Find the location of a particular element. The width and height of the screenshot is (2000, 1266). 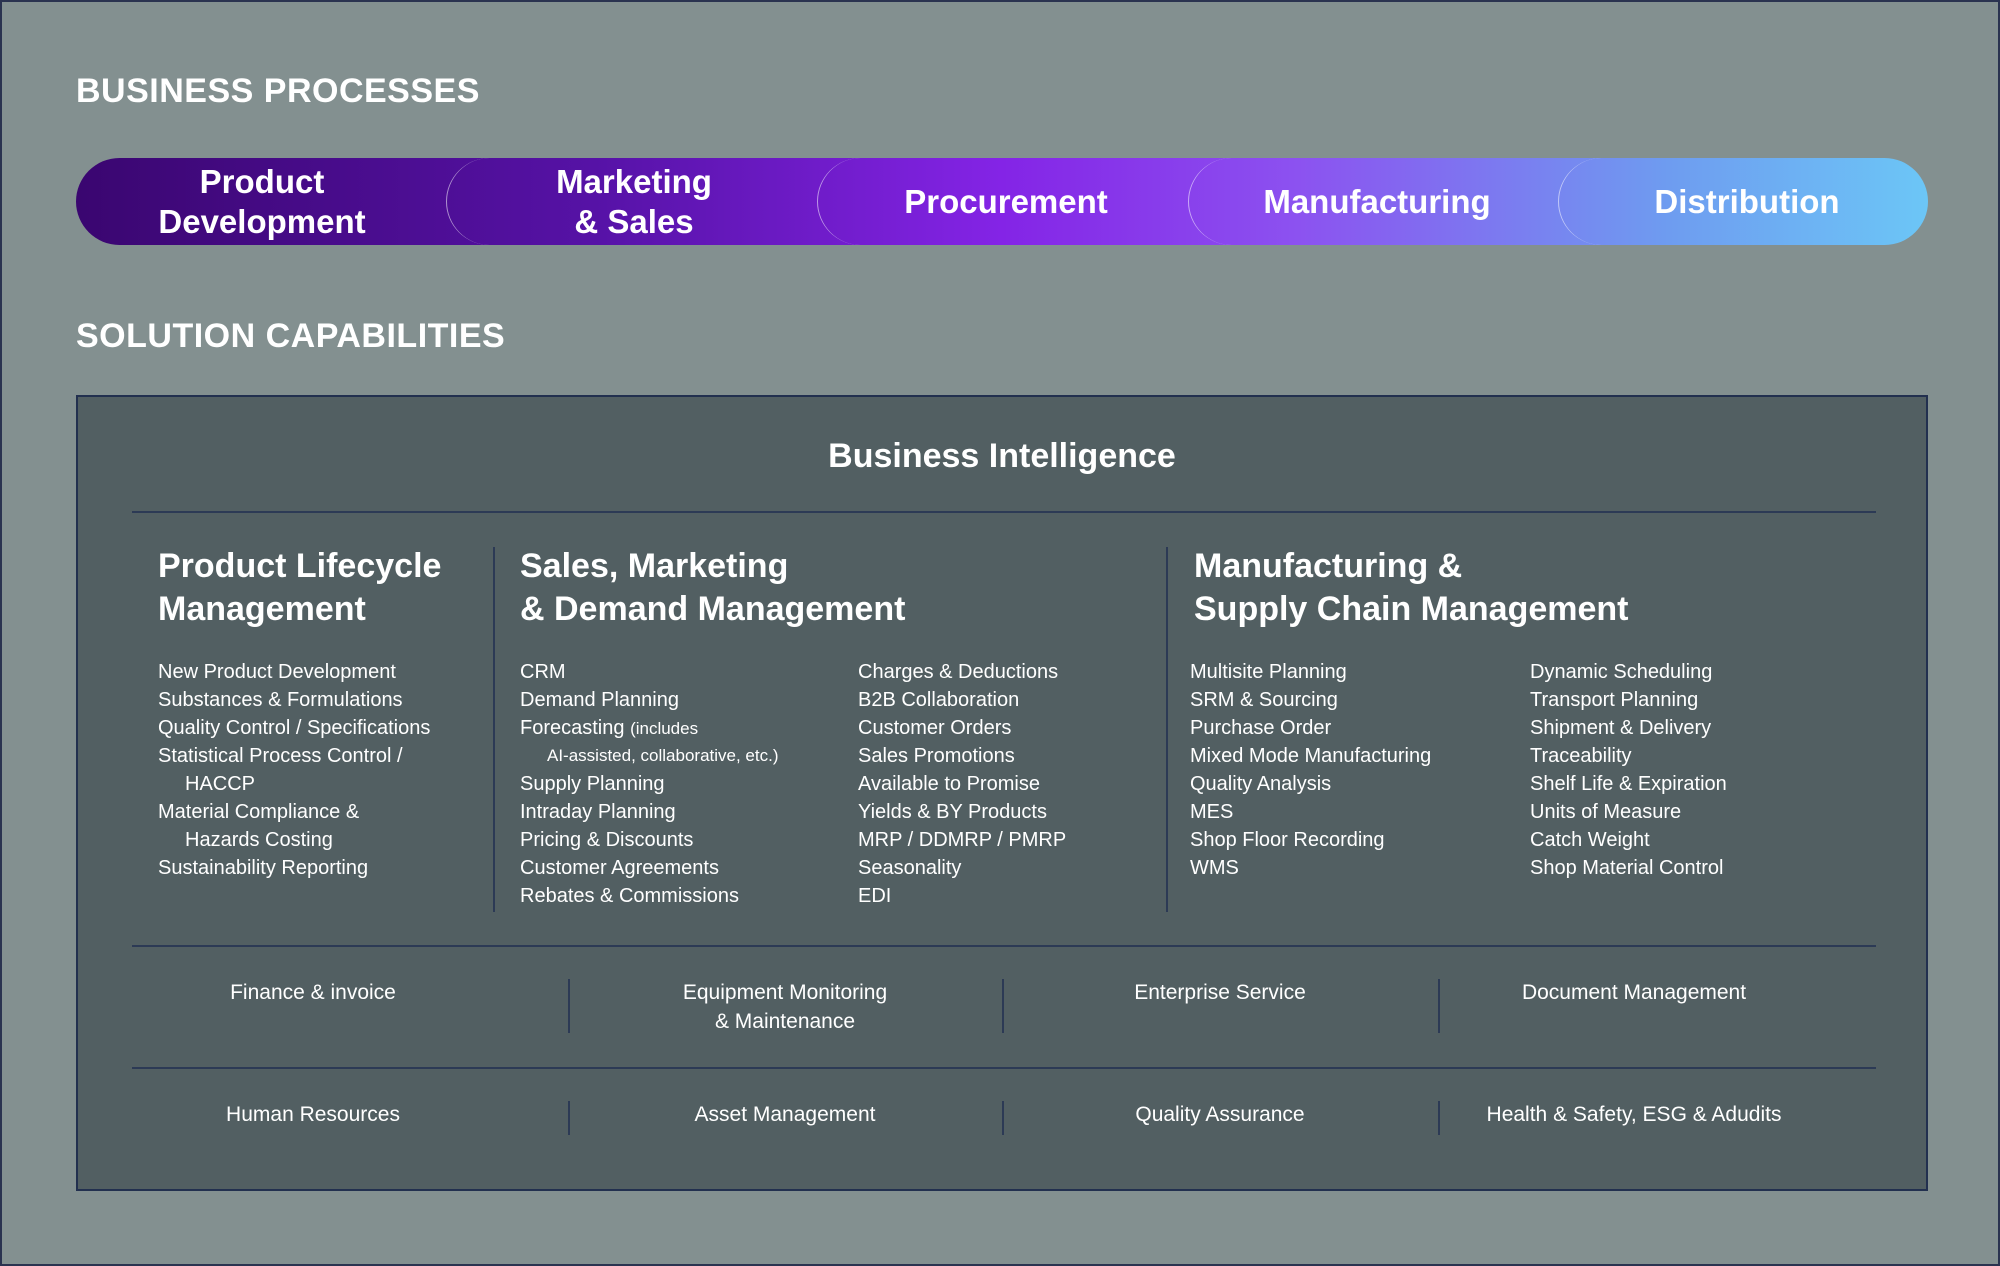

list-item: Units of Measure is located at coordinates (1606, 812).